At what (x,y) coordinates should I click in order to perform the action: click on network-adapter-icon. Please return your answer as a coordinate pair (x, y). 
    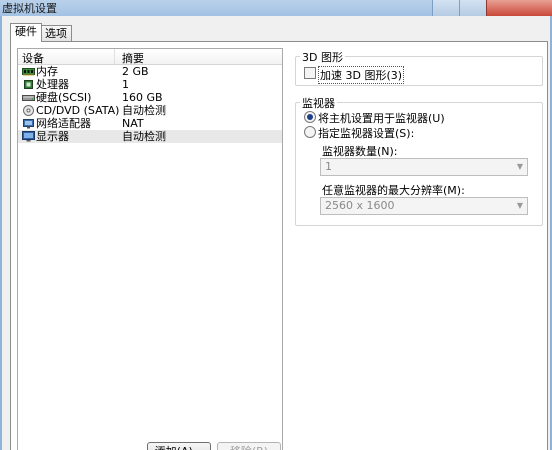
    Looking at the image, I should click on (28, 124).